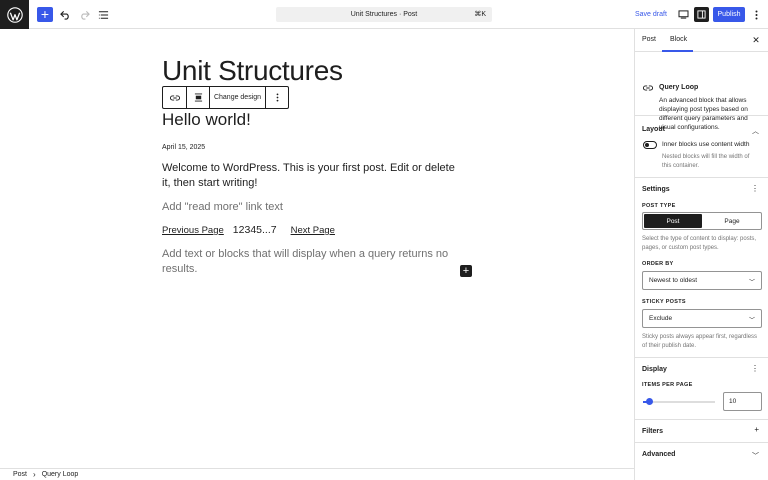  I want to click on display-panel-title: Display, so click(654, 369).